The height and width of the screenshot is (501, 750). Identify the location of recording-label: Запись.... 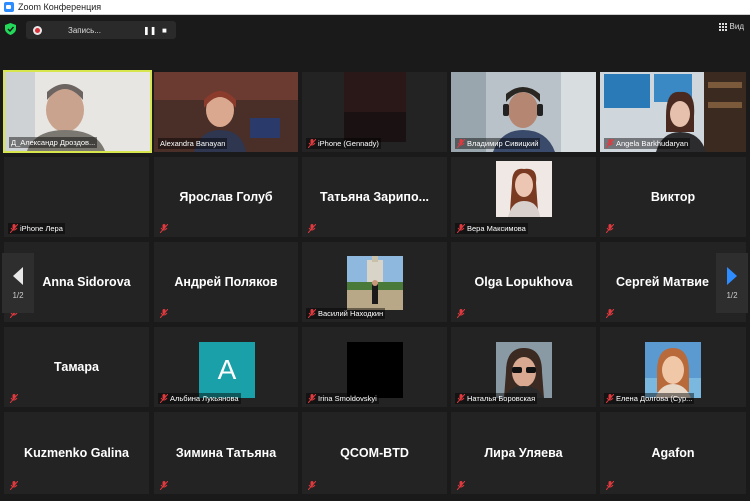
(84, 30).